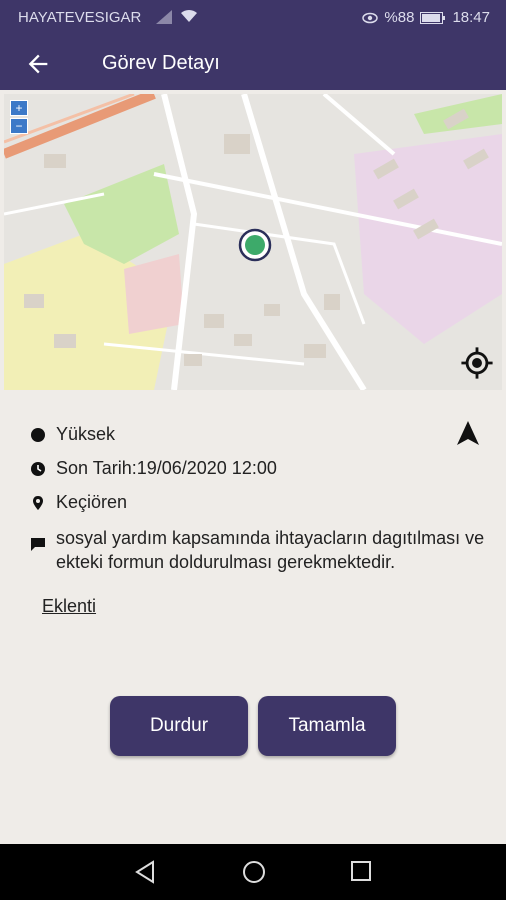 This screenshot has width=506, height=900. Describe the element at coordinates (19, 126) in the screenshot. I see `zoom-out-button: −` at that location.